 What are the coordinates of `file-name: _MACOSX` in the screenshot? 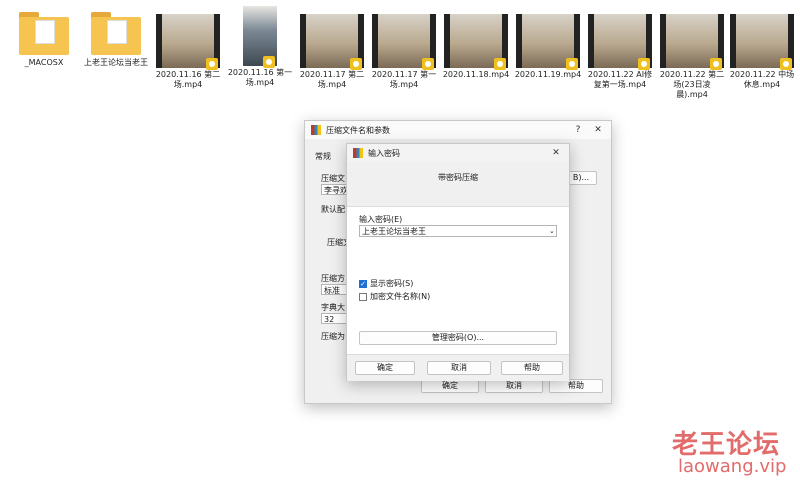 It's located at (44, 62).